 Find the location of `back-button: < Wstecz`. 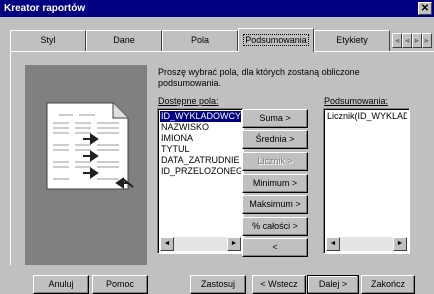

back-button: < Wstecz is located at coordinates (279, 284).